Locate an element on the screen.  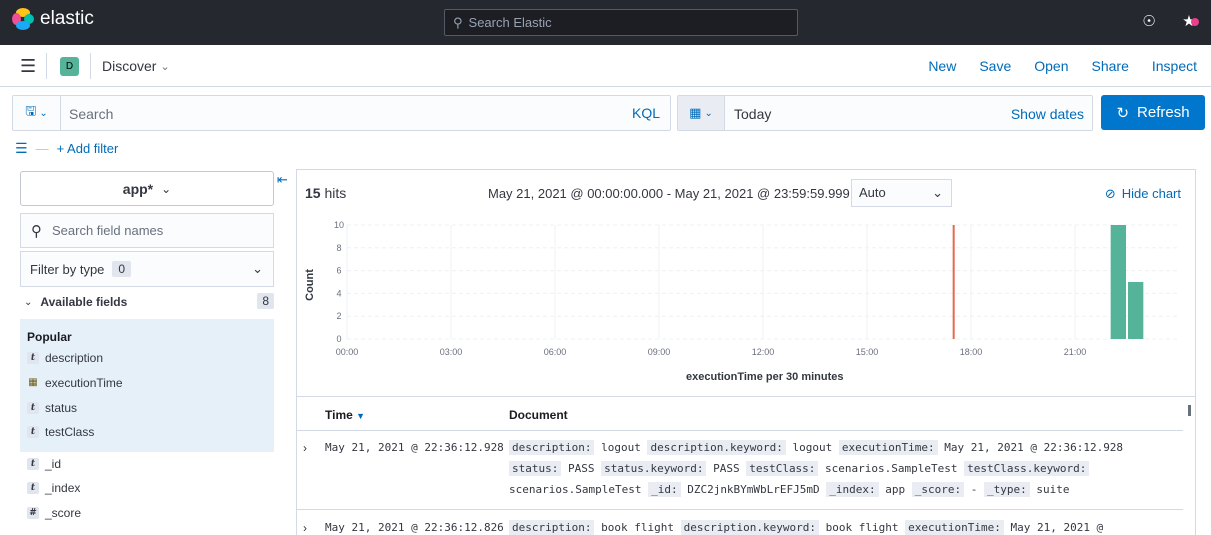
field-item: t _index is located at coordinates (53, 488).